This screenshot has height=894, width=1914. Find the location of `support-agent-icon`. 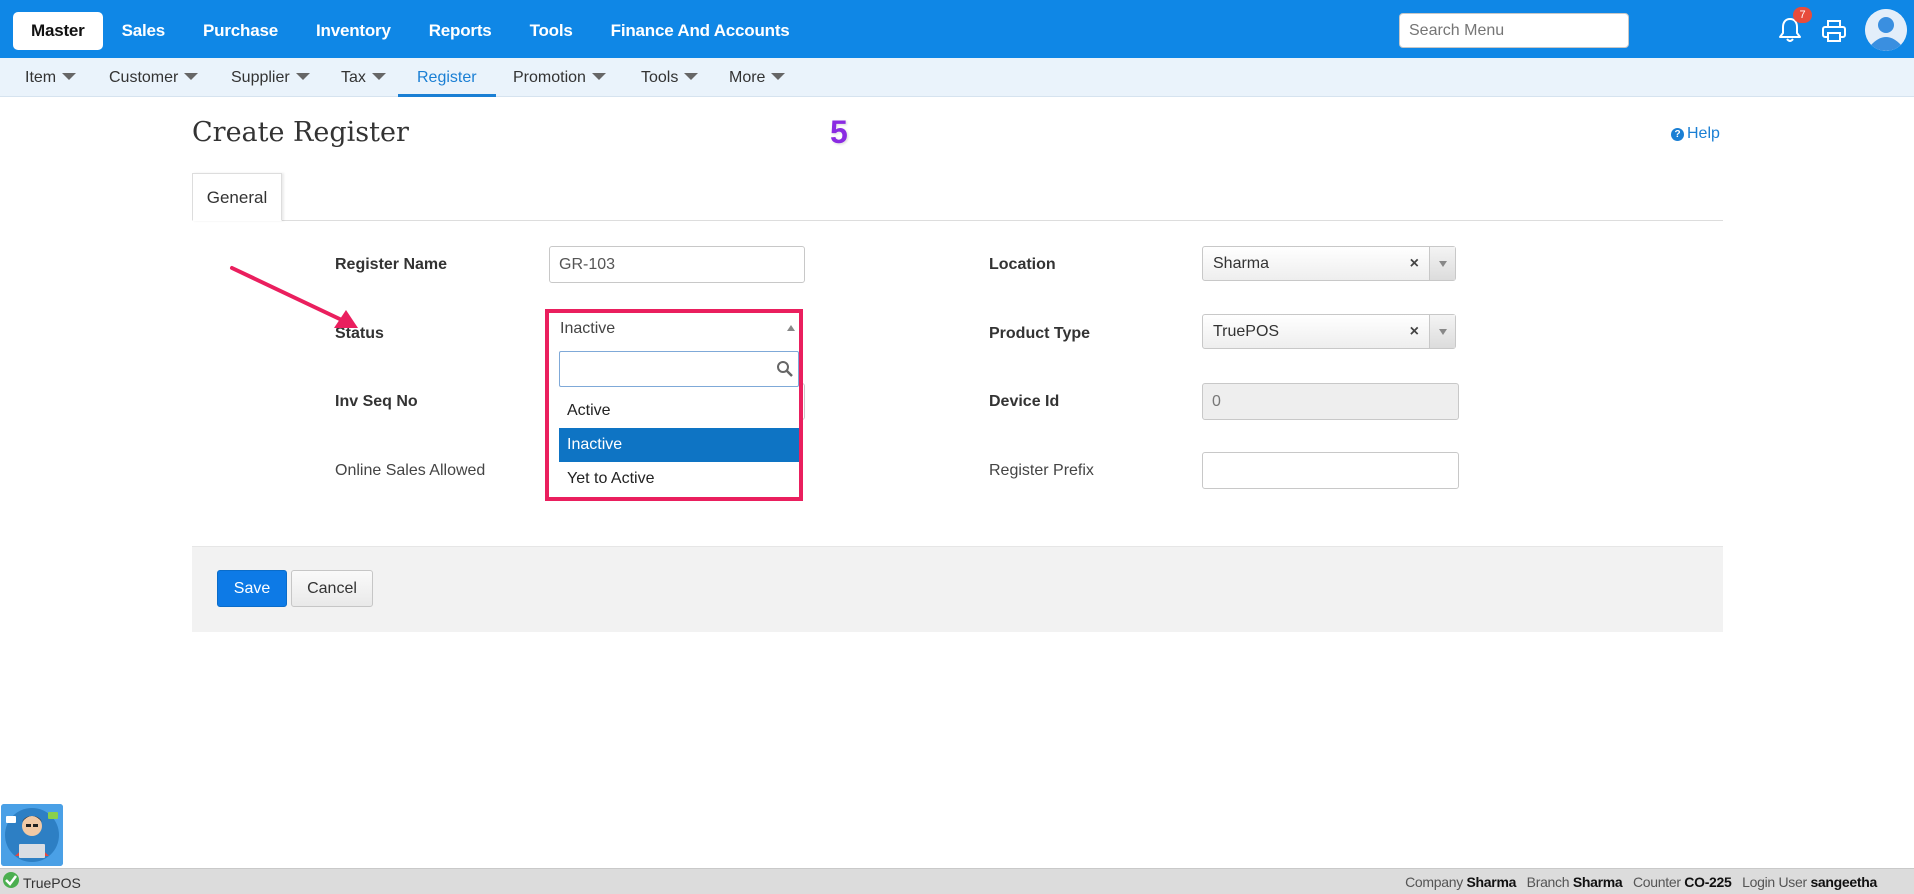

support-agent-icon is located at coordinates (32, 835).